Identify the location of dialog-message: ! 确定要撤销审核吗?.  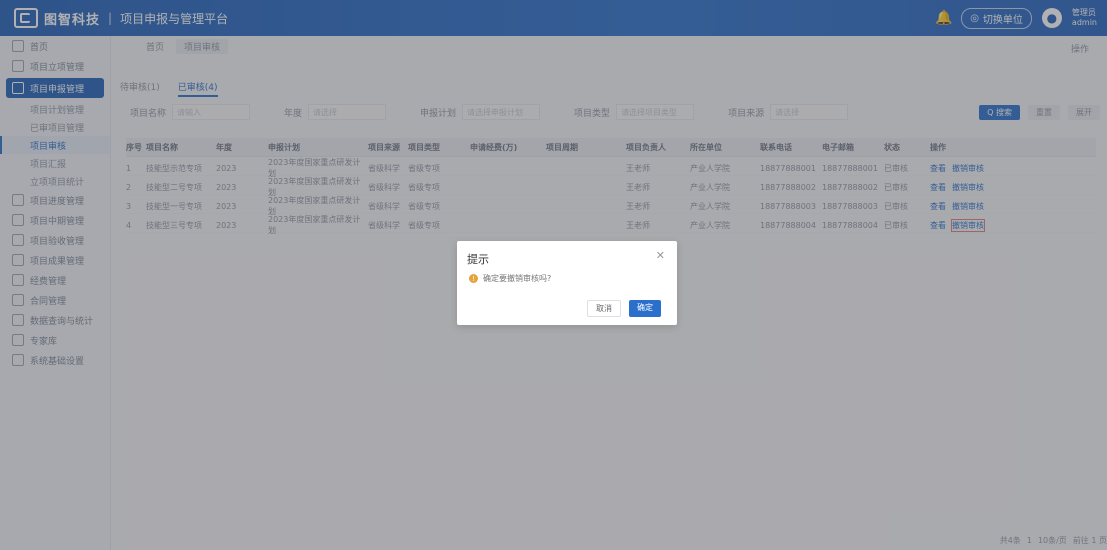
(510, 278).